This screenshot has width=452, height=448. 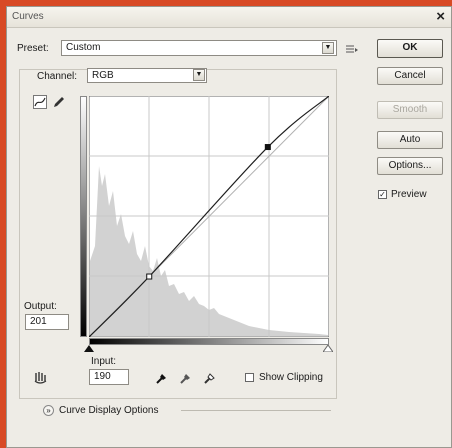 I want to click on preview-label: Preview, so click(x=409, y=194).